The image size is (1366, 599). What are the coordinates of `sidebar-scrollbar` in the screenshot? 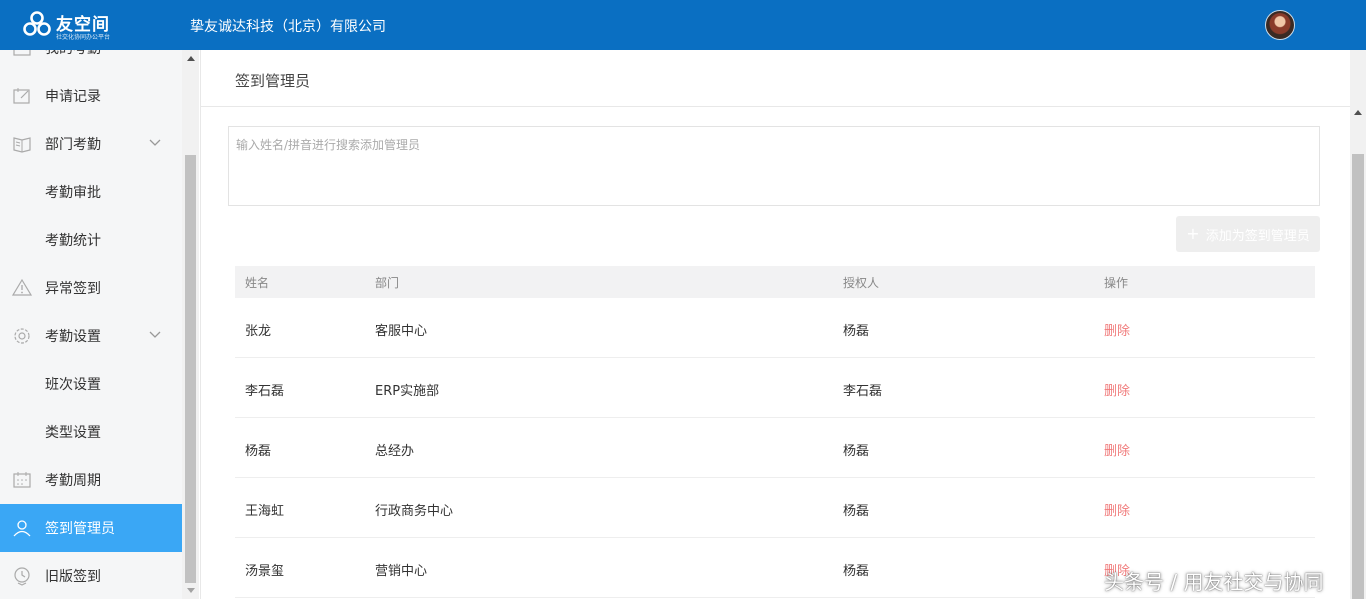 It's located at (190, 324).